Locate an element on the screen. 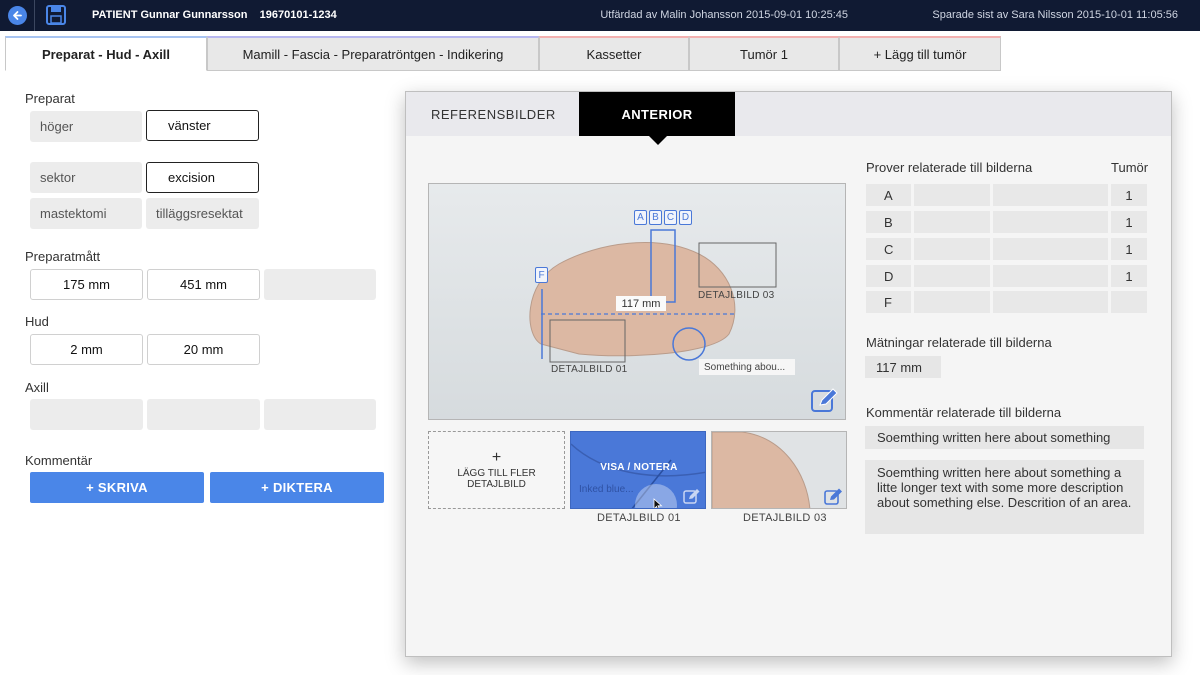  diktera-button: + DIKTERA is located at coordinates (297, 487).